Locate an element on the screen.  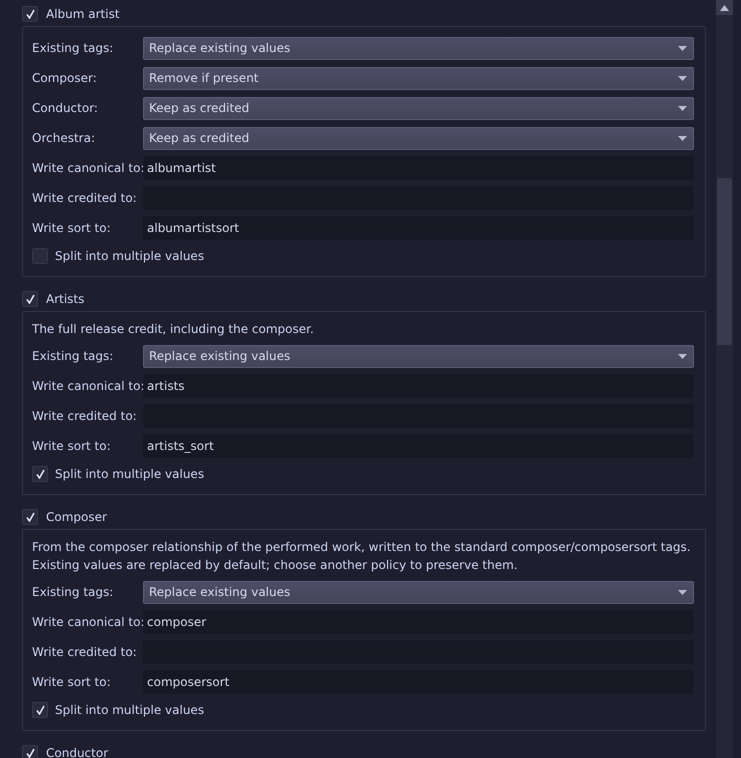
dropdown: Remove if present is located at coordinates (418, 78).